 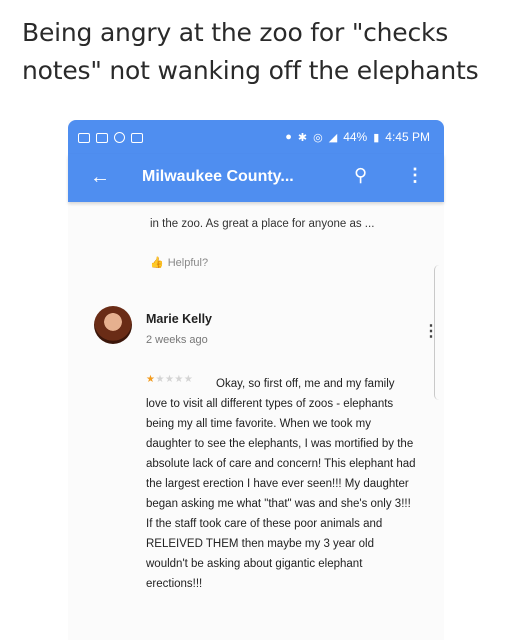 What do you see at coordinates (256, 137) in the screenshot?
I see `status-bar: ● ✱ ◎ ◢ 44% ▮ 4:45 PM` at bounding box center [256, 137].